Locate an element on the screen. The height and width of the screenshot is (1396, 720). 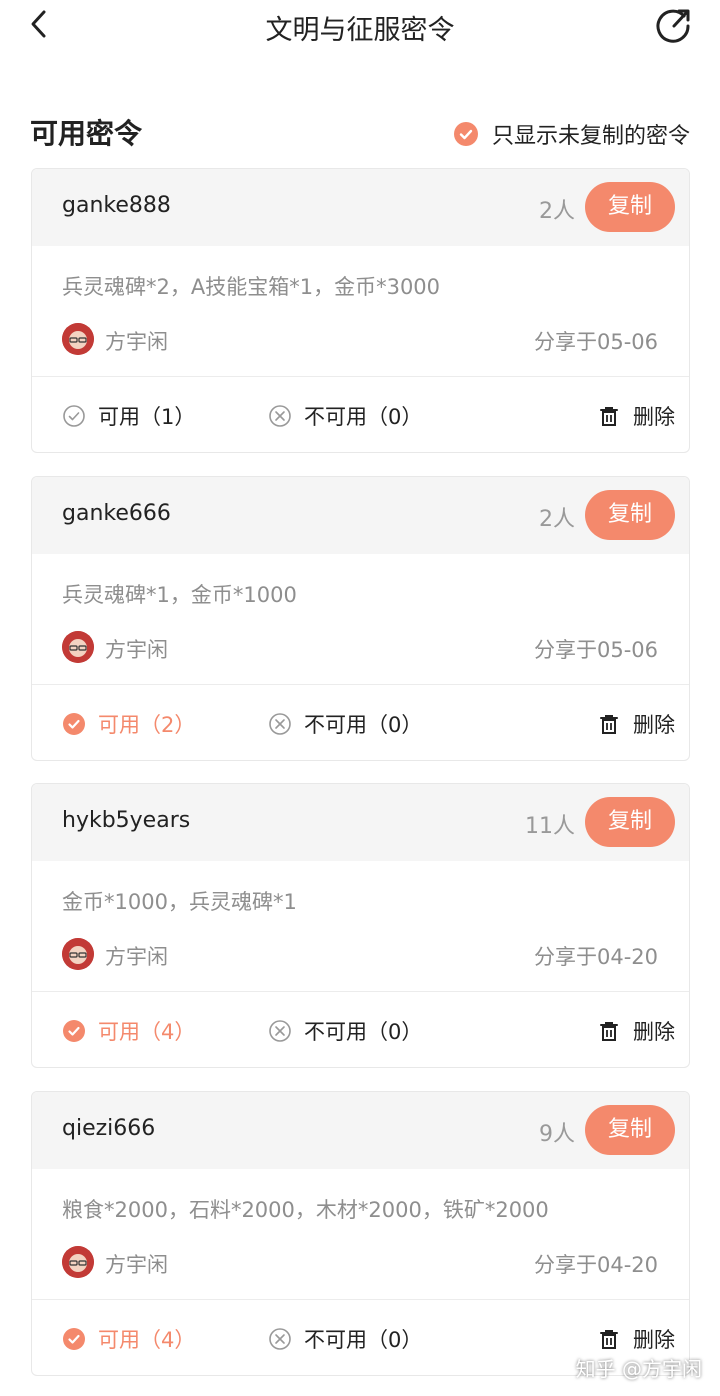
rewards-text: 兵灵魂碑*1，金币*1000 is located at coordinates (179, 595).